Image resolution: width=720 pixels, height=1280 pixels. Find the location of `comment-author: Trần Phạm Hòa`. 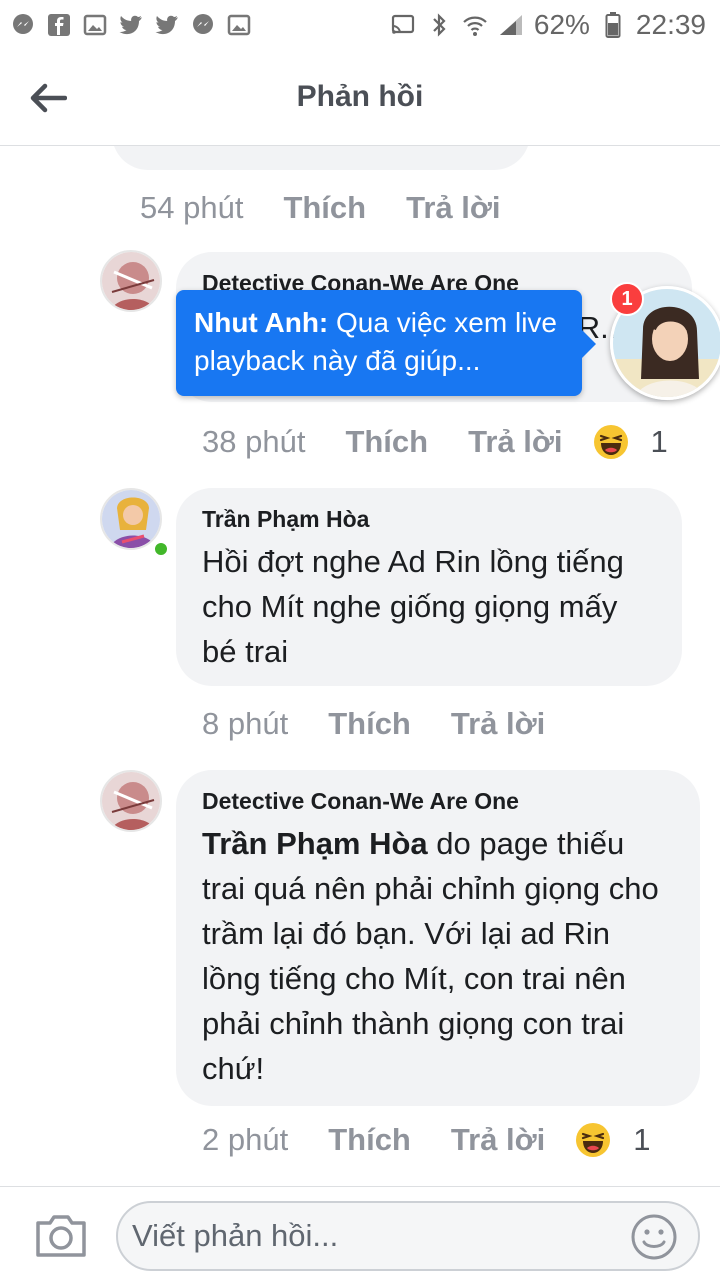

comment-author: Trần Phạm Hòa is located at coordinates (429, 519).